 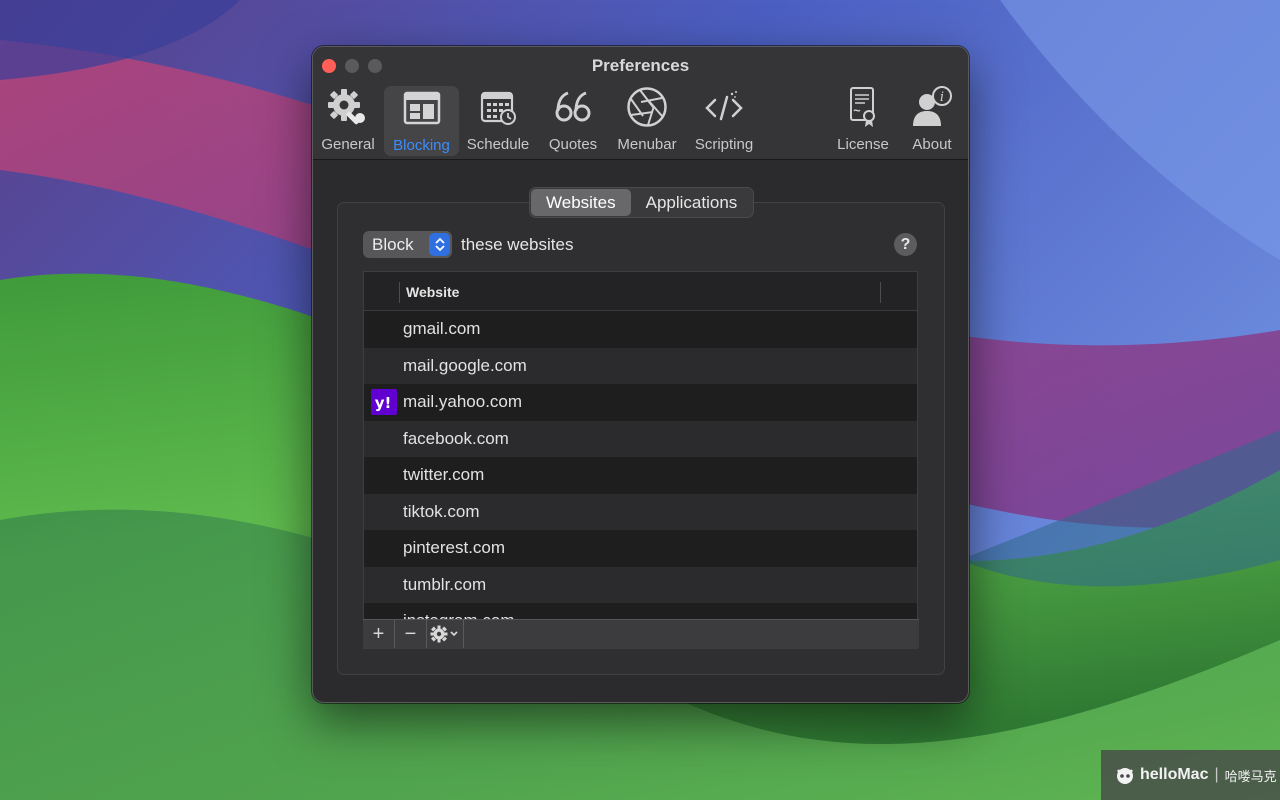 I want to click on gear-dropdown-icon, so click(x=444, y=634).